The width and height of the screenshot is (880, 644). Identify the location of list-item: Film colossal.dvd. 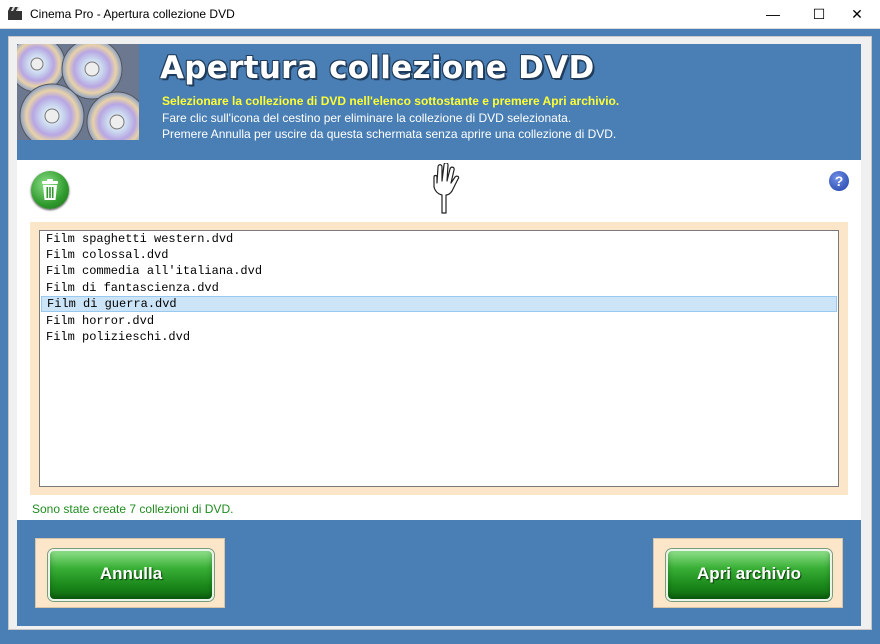
(439, 255).